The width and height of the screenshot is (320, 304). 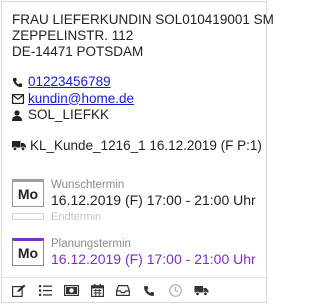 I want to click on contact-block: 01223456789 kundin@home.de SOL_LIEFKK, so click(x=73, y=99).